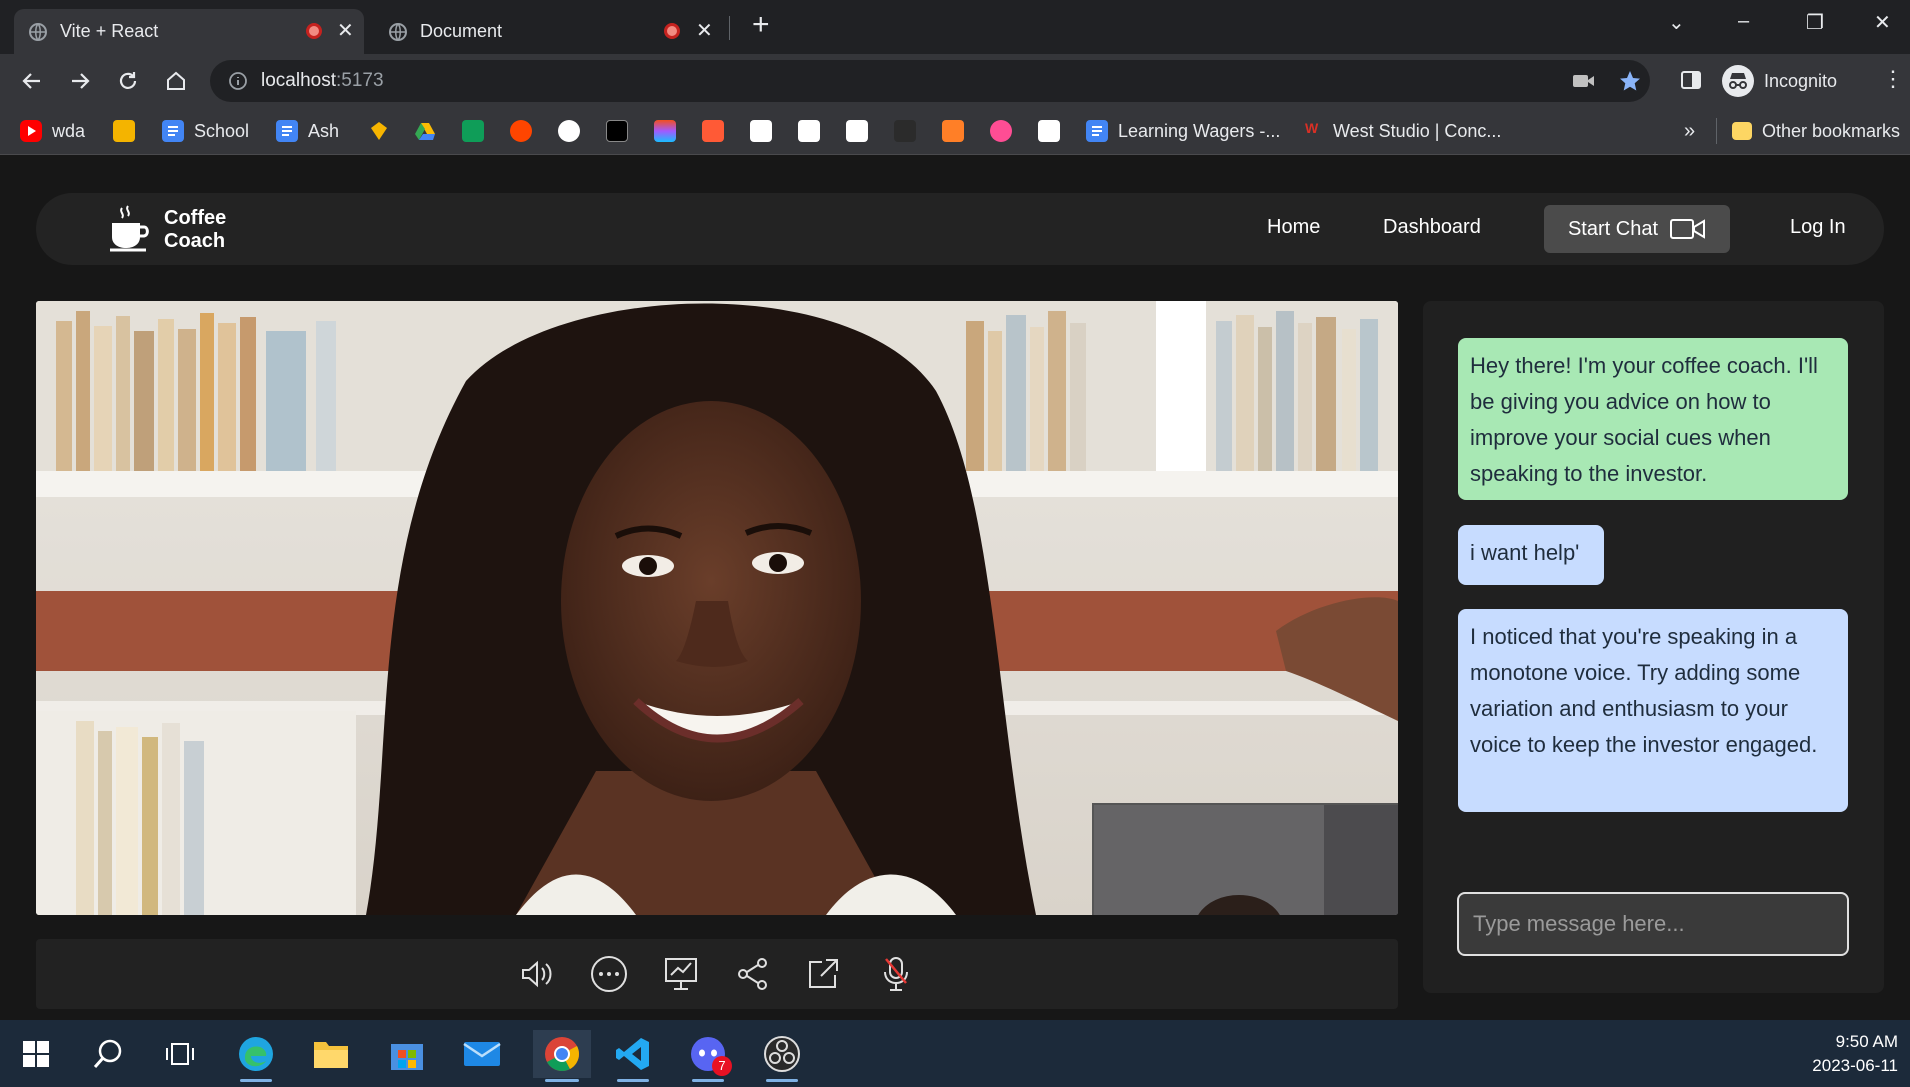  Describe the element at coordinates (1691, 80) in the screenshot. I see `side-panel-icon` at that location.